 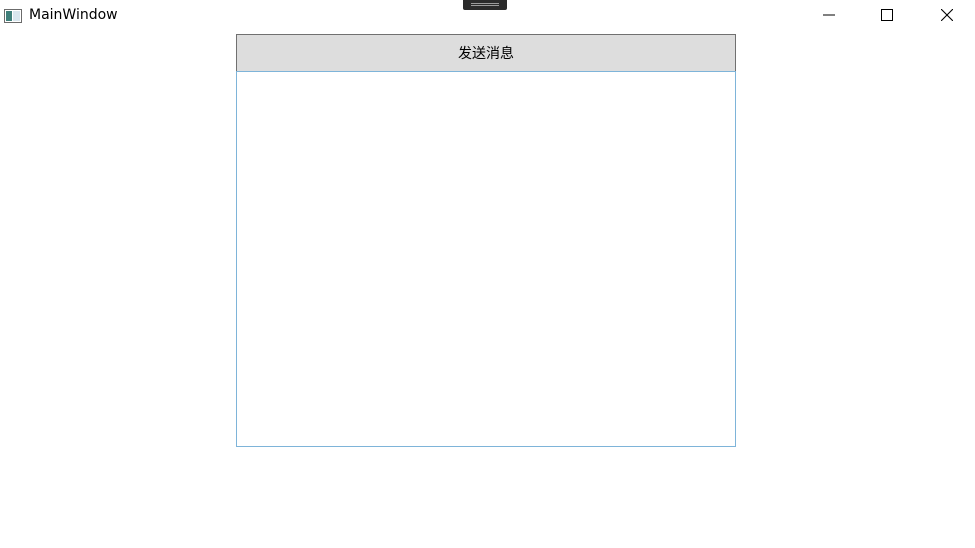 I want to click on window-title: MainWindow, so click(x=73, y=15).